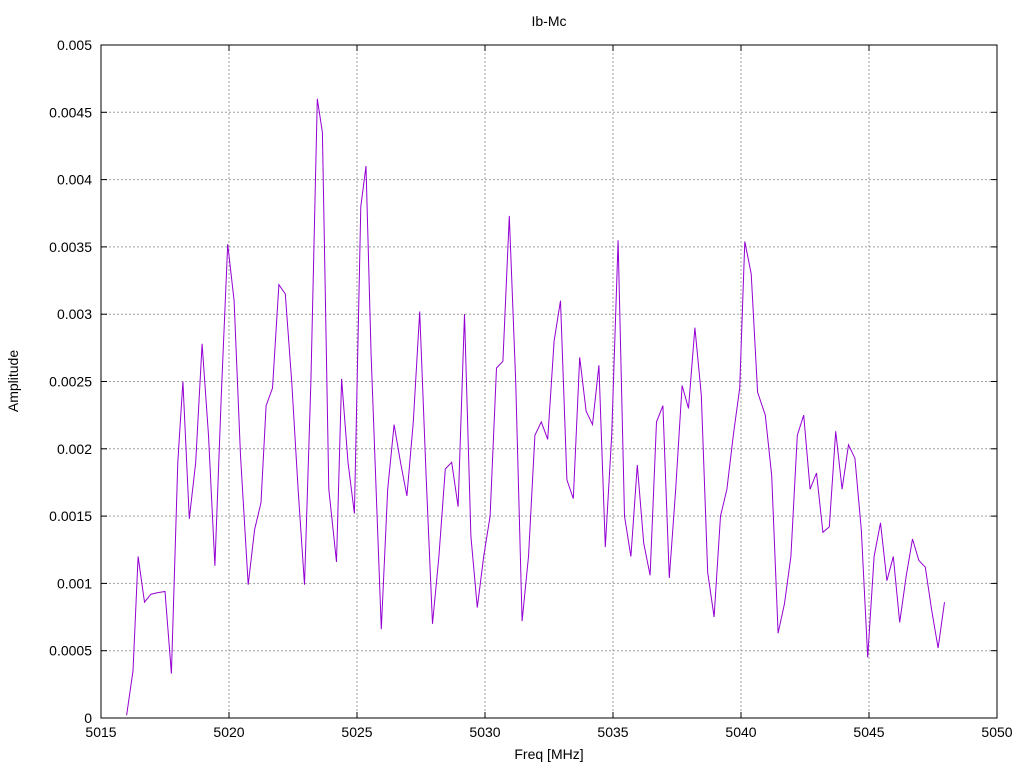  I want to click on x-tick-label: 5020, so click(228, 732).